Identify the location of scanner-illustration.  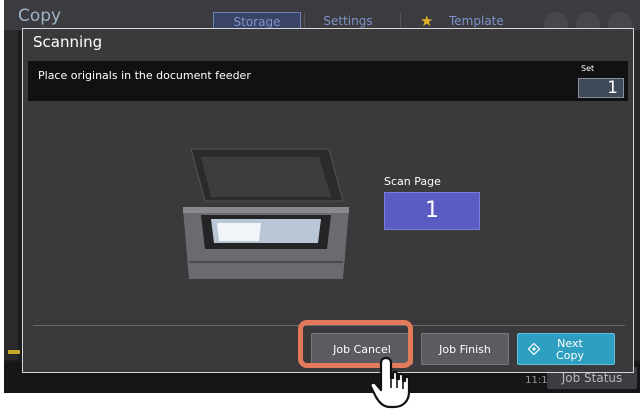
(266, 213).